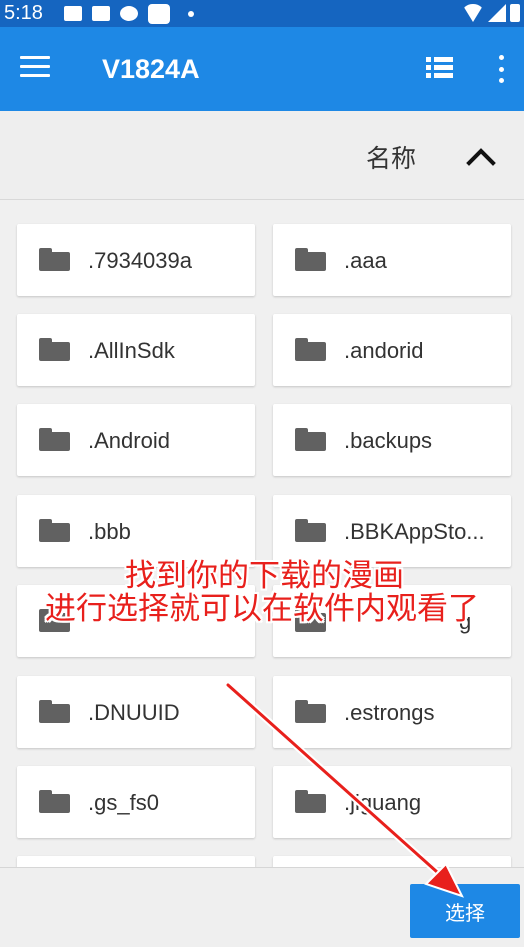 This screenshot has height=947, width=524. What do you see at coordinates (388, 440) in the screenshot?
I see `folder-name: .backups` at bounding box center [388, 440].